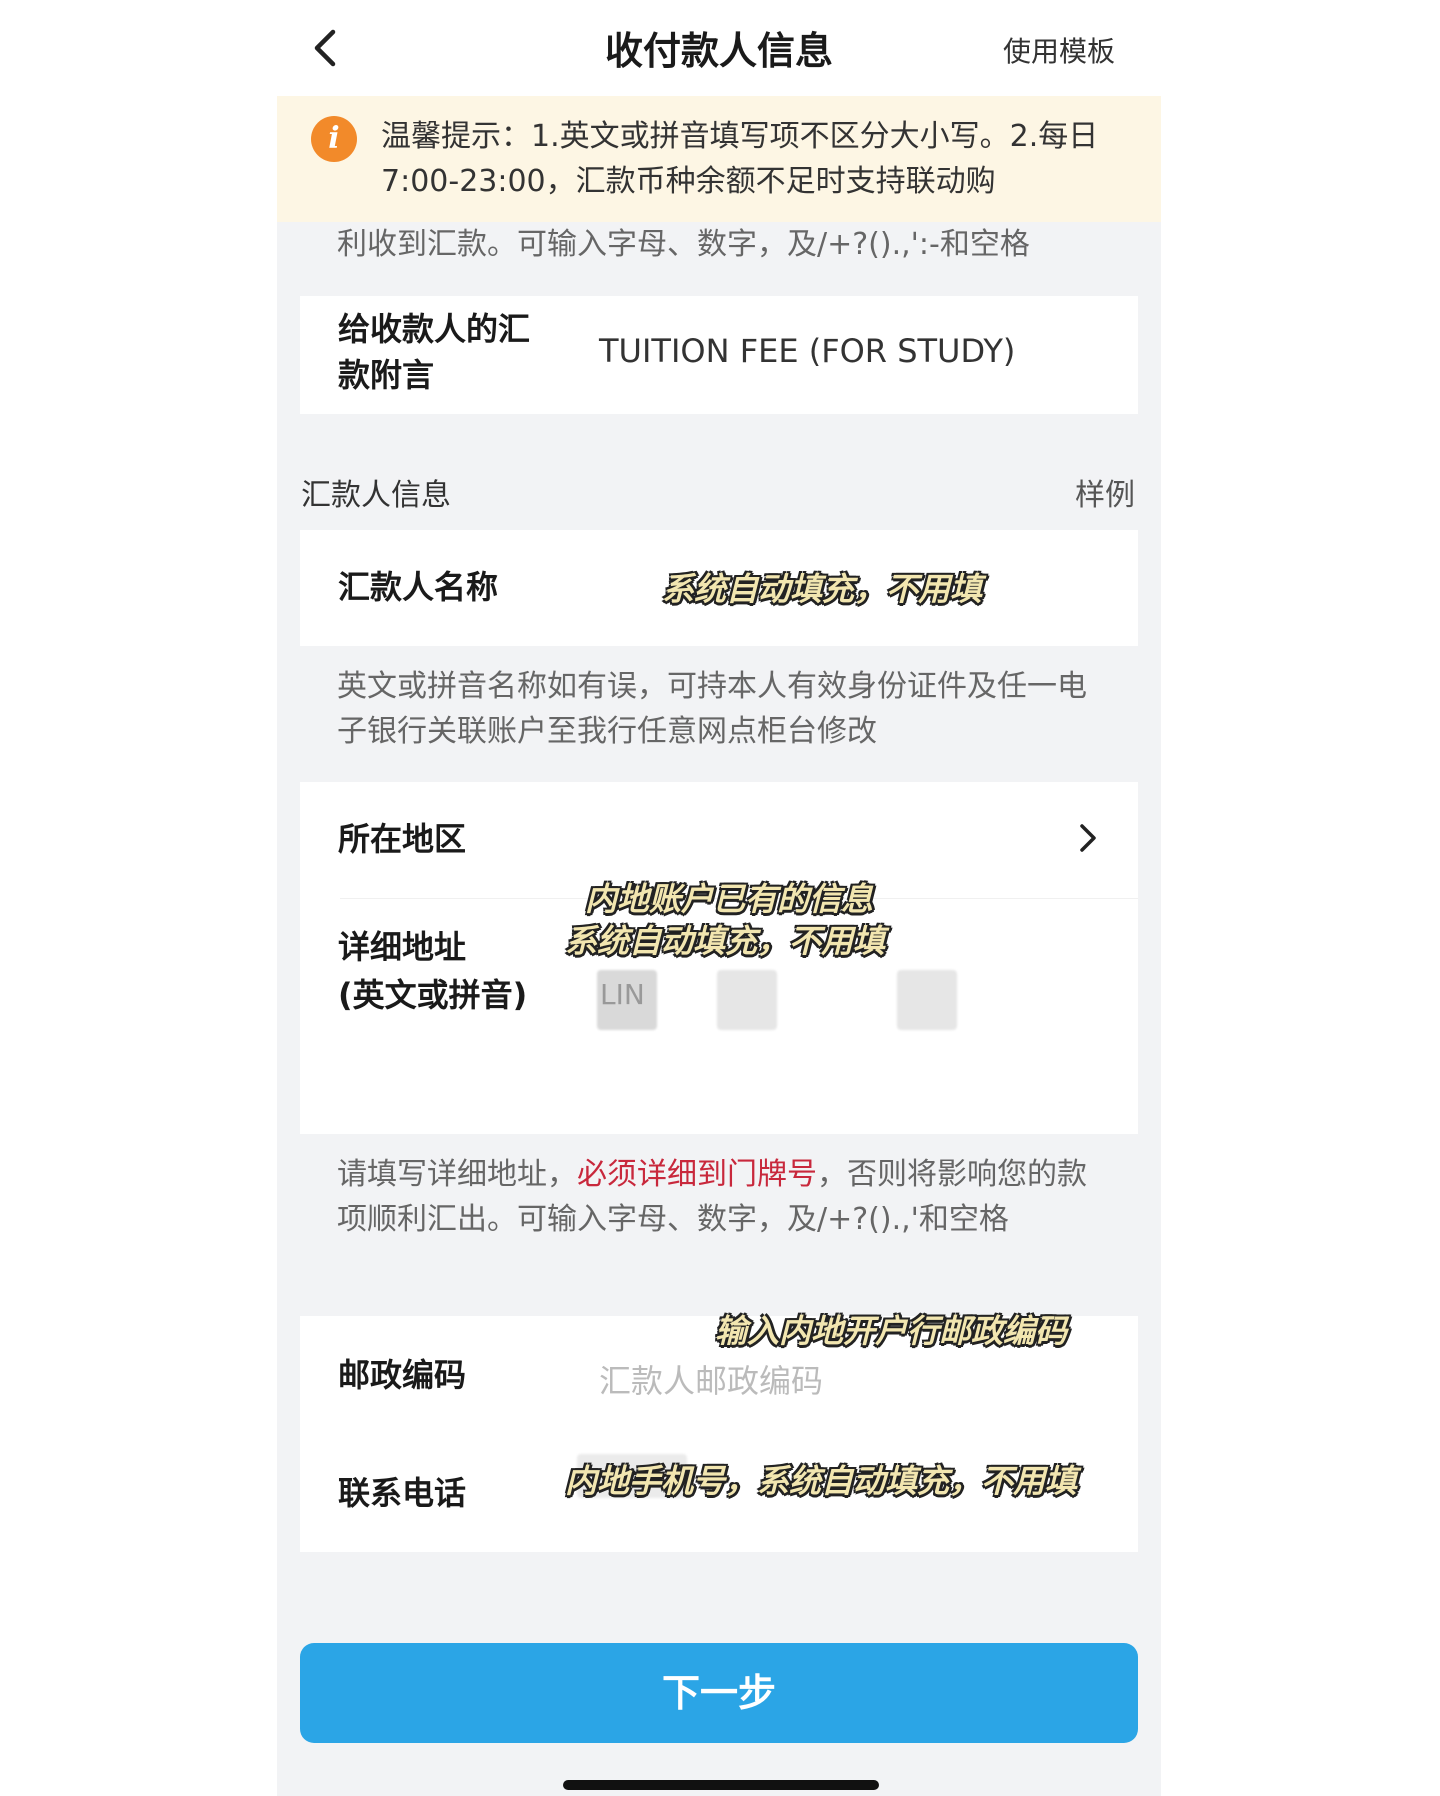 The height and width of the screenshot is (1796, 1440). I want to click on remitter-name-annotation: 系统自动填充，不用填, so click(822, 589).